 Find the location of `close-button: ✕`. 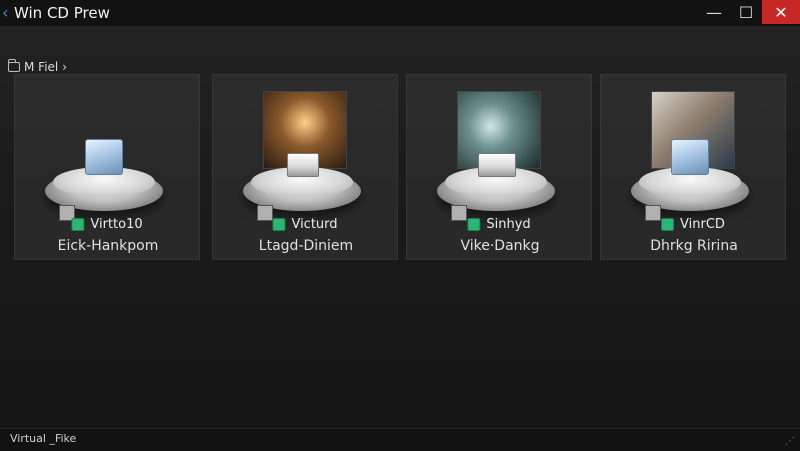

close-button: ✕ is located at coordinates (781, 12).